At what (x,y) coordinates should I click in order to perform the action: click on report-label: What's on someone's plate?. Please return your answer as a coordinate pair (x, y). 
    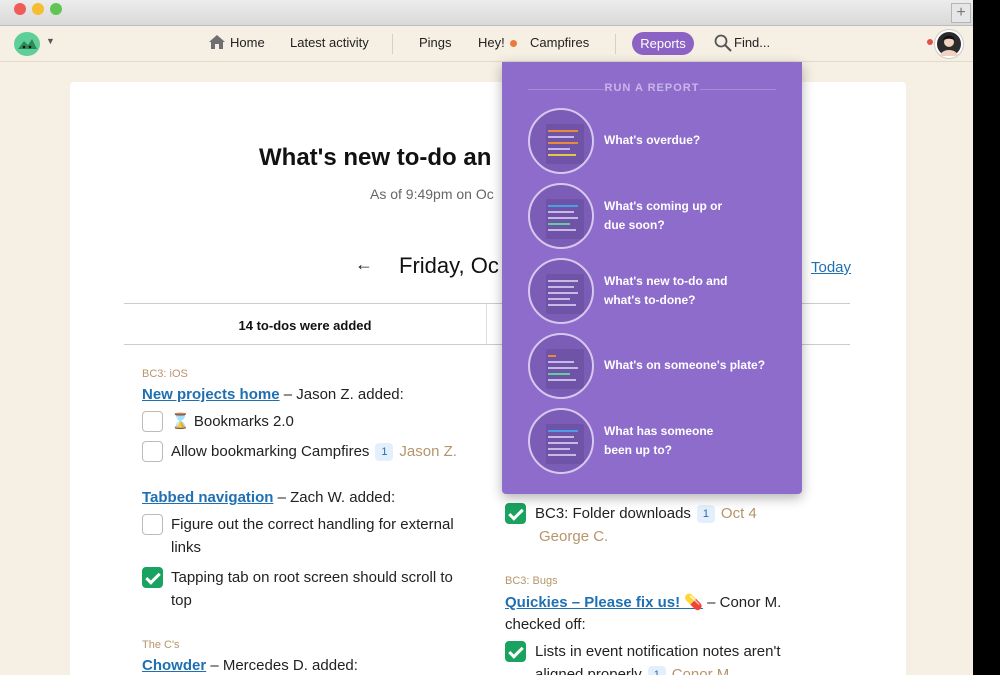
    Looking at the image, I should click on (685, 365).